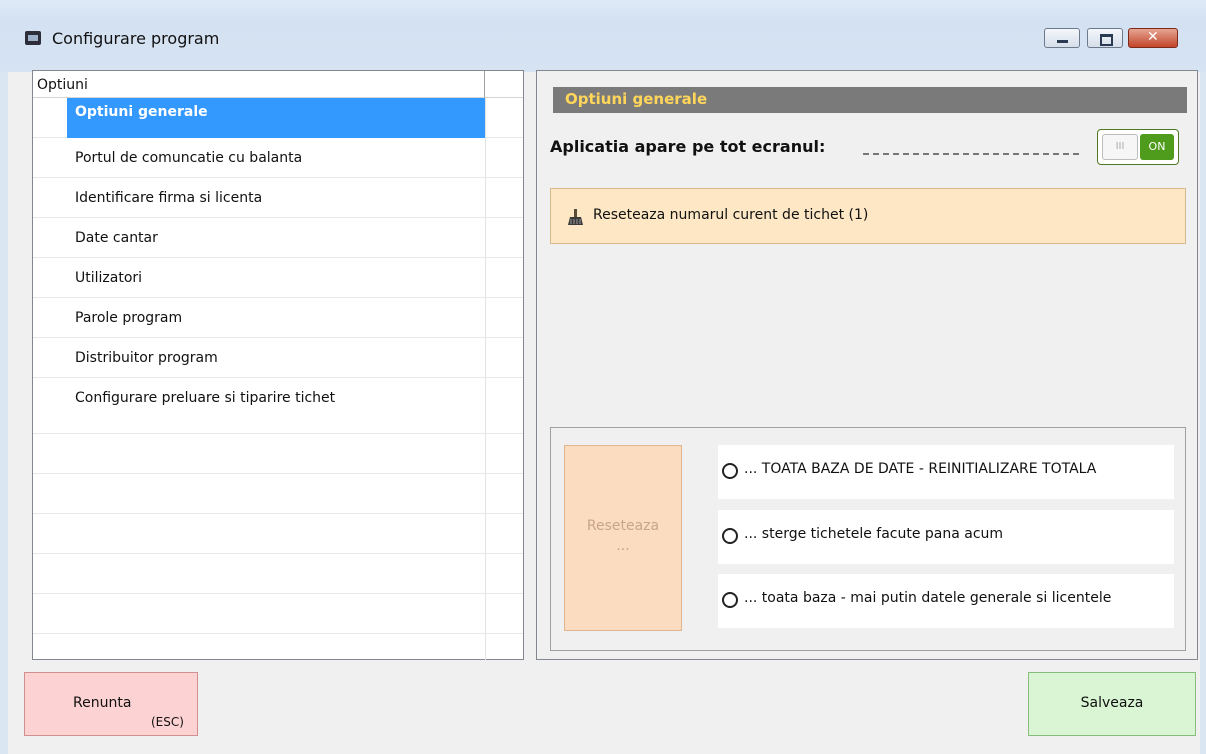 The height and width of the screenshot is (754, 1206). Describe the element at coordinates (259, 84) in the screenshot. I see `options-list-header: Optiuni` at that location.